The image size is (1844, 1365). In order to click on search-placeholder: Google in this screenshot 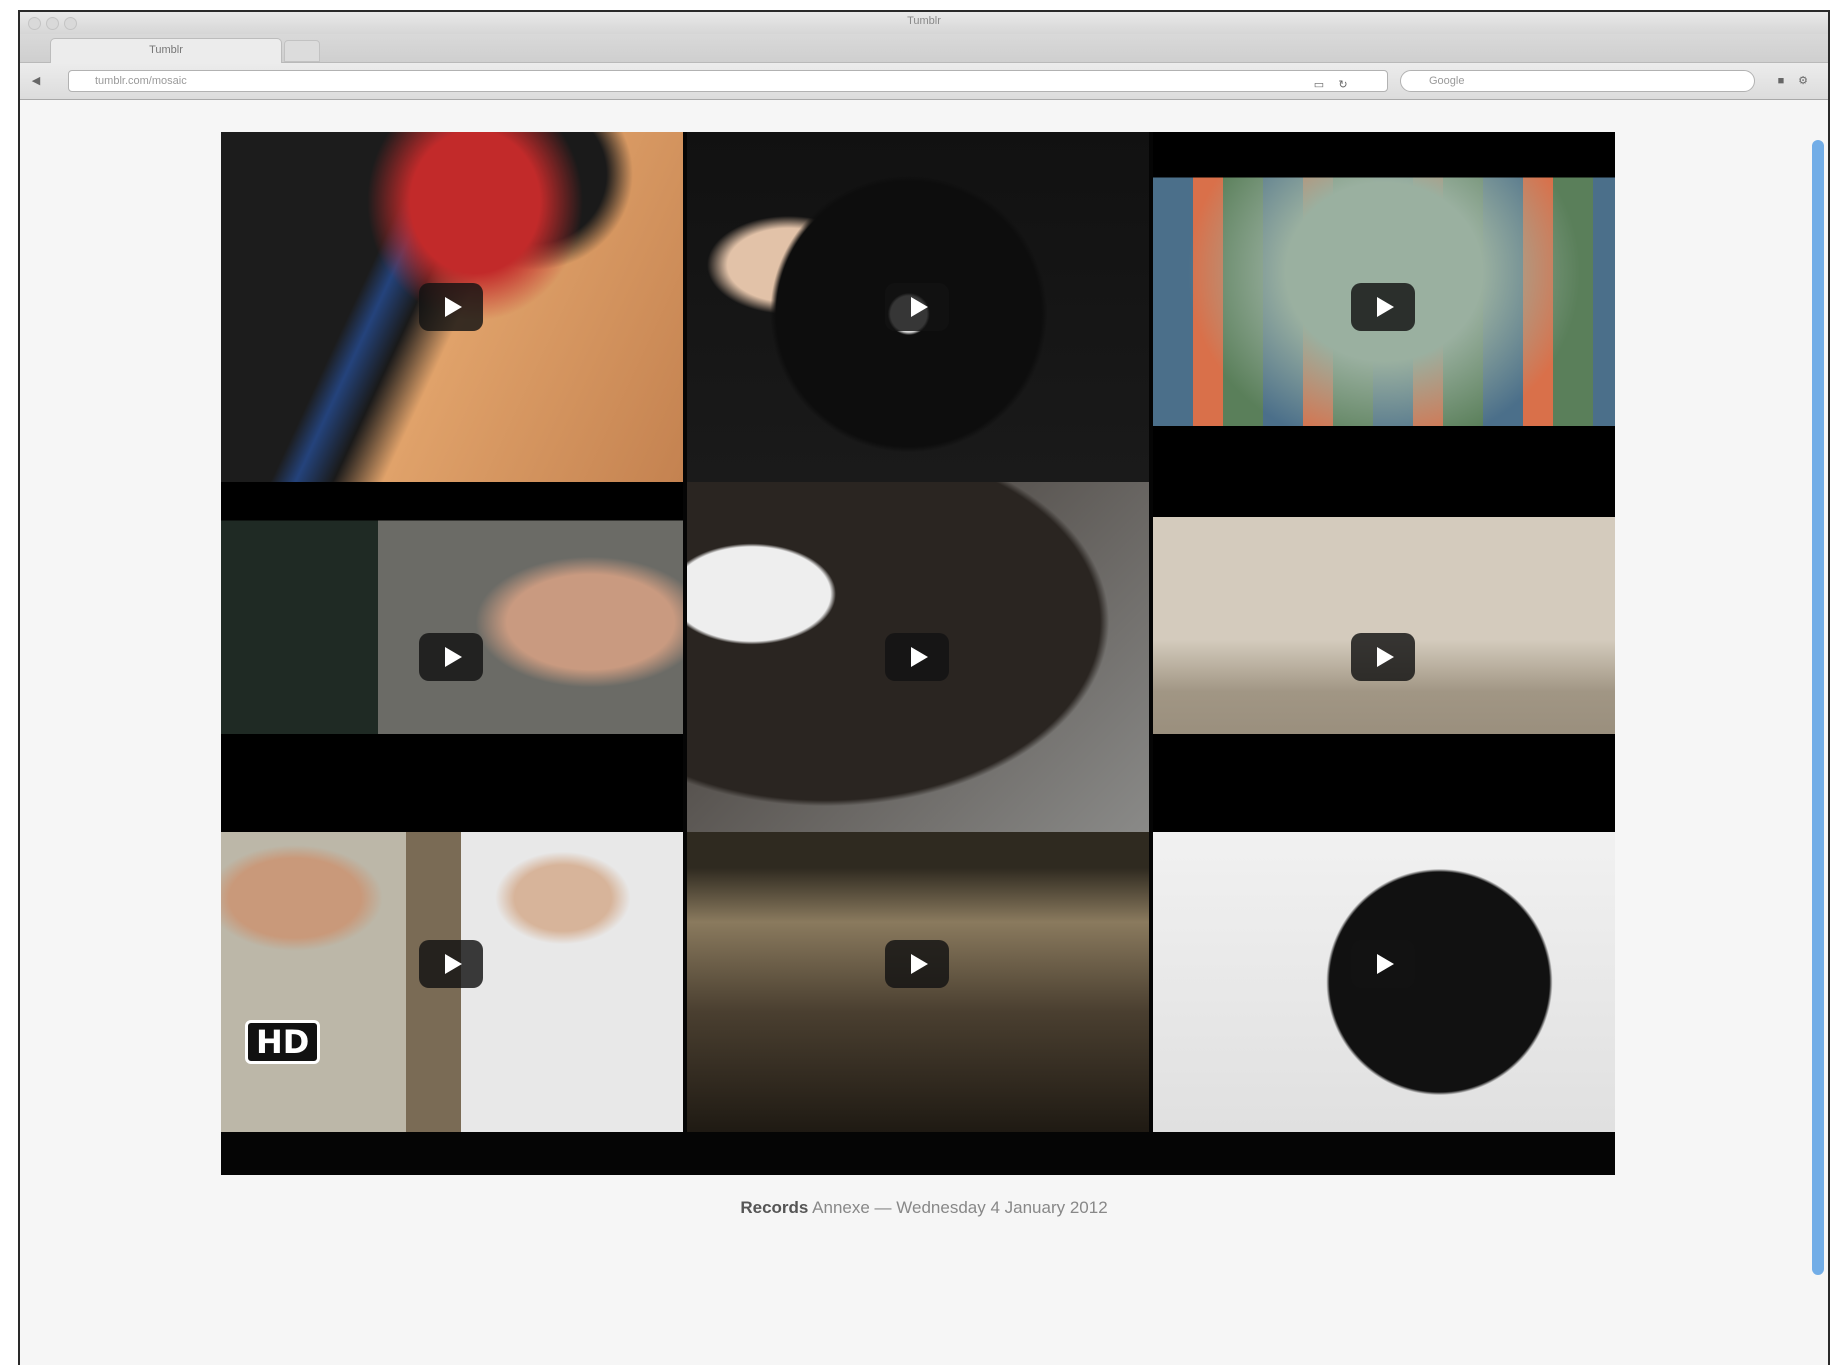, I will do `click(1447, 81)`.